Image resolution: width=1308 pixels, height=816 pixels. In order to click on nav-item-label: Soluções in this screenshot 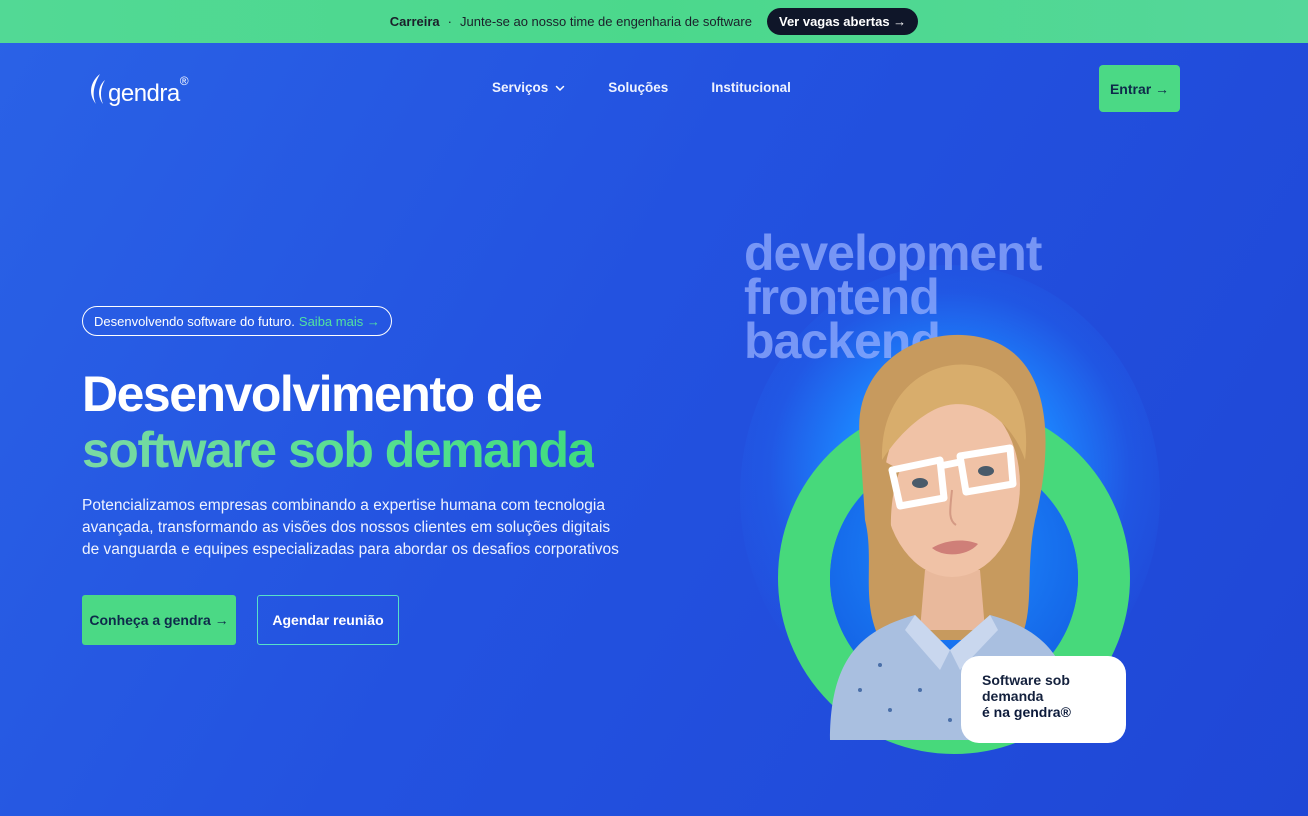, I will do `click(638, 87)`.